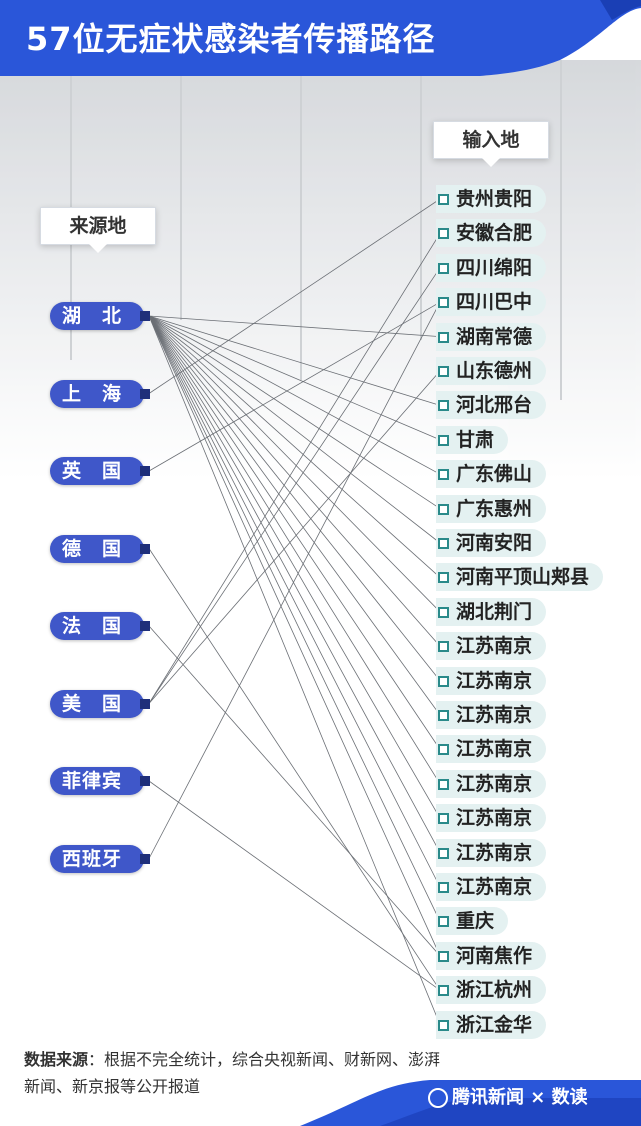 This screenshot has height=1126, width=641. What do you see at coordinates (92, 548) in the screenshot?
I see `source-label: 德 国` at bounding box center [92, 548].